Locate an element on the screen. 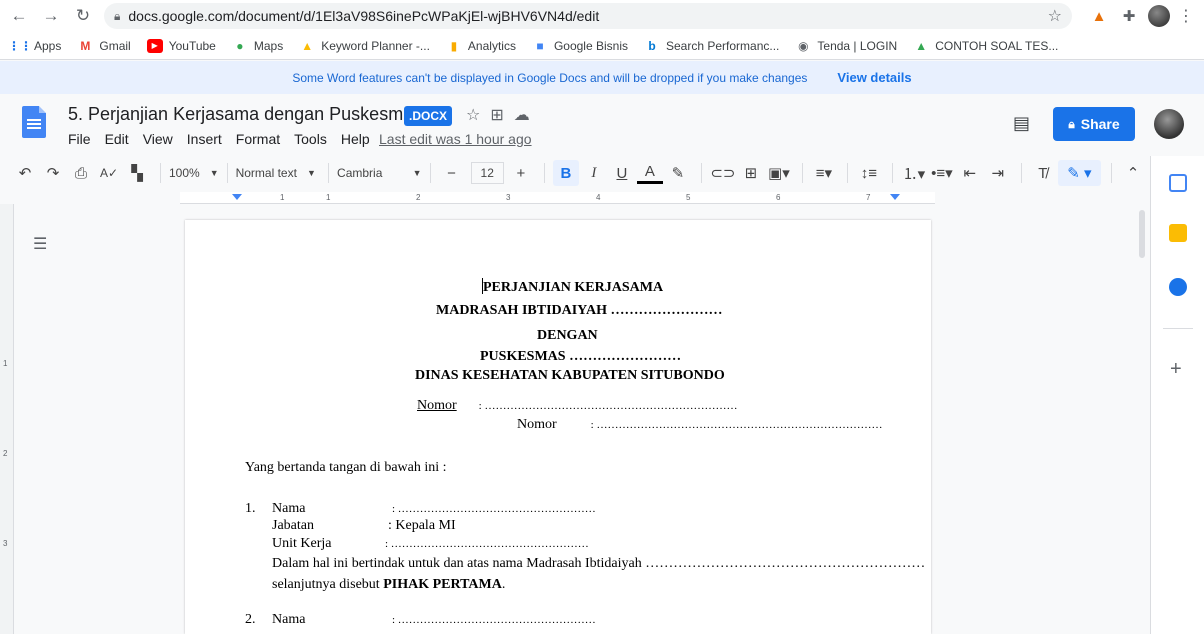 Image resolution: width=1204 pixels, height=634 pixels. left-indent-marker is located at coordinates (237, 197).